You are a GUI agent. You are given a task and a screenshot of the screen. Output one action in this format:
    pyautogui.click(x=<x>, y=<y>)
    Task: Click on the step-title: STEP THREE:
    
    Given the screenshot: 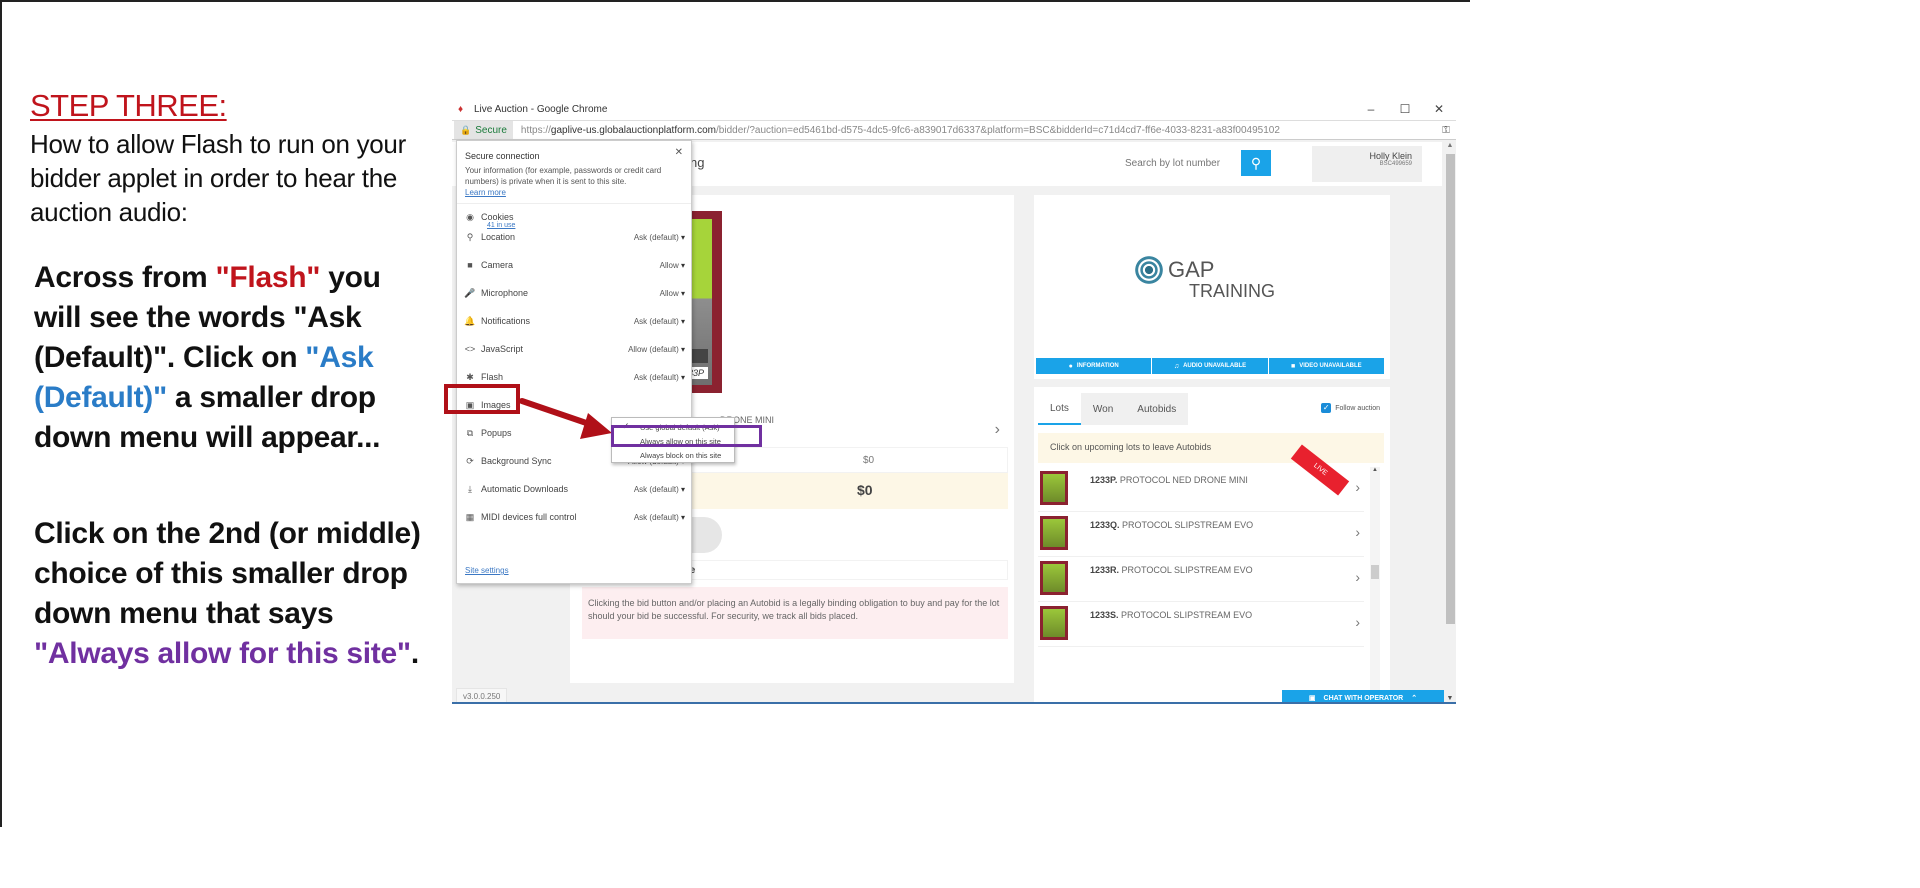 What is the action you would take?
    pyautogui.click(x=128, y=105)
    